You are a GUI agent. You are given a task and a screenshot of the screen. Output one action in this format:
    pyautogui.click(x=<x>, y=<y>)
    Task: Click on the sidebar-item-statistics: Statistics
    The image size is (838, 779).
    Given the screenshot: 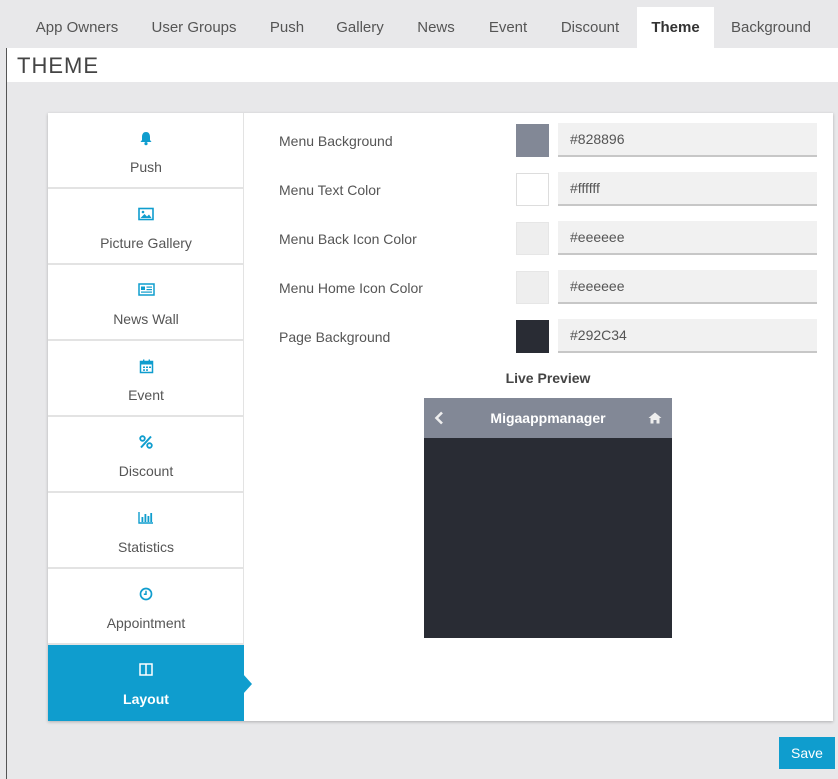 What is the action you would take?
    pyautogui.click(x=146, y=531)
    